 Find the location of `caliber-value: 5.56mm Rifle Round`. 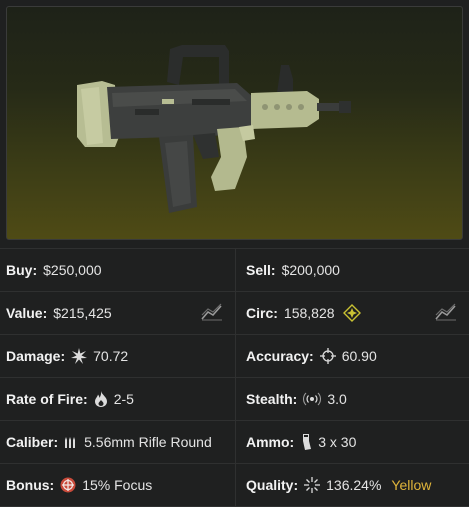

caliber-value: 5.56mm Rifle Round is located at coordinates (148, 442).